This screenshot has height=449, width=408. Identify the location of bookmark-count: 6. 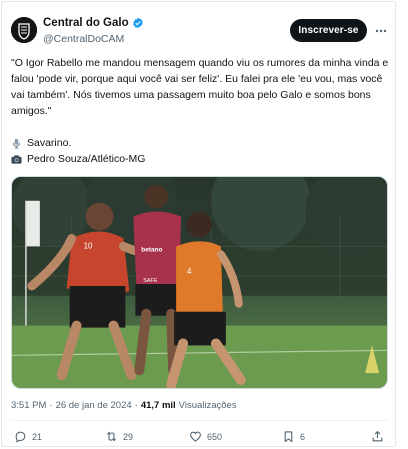
(303, 436).